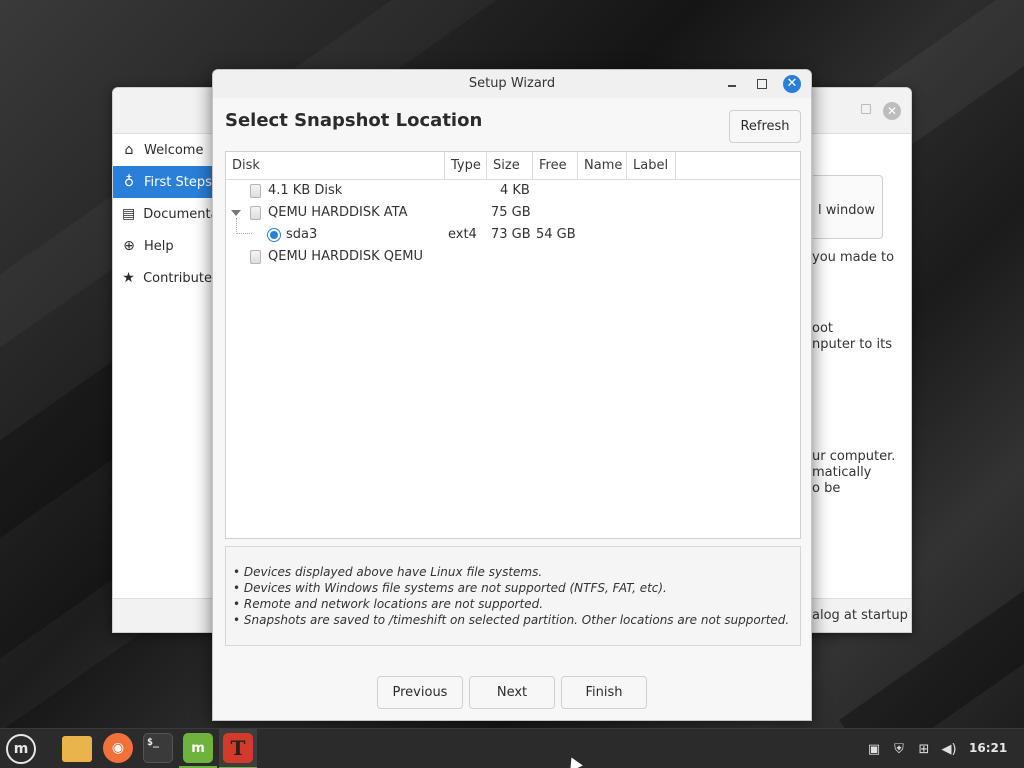 This screenshot has height=768, width=1024. What do you see at coordinates (949, 749) in the screenshot?
I see `volume-icon: ◀)` at bounding box center [949, 749].